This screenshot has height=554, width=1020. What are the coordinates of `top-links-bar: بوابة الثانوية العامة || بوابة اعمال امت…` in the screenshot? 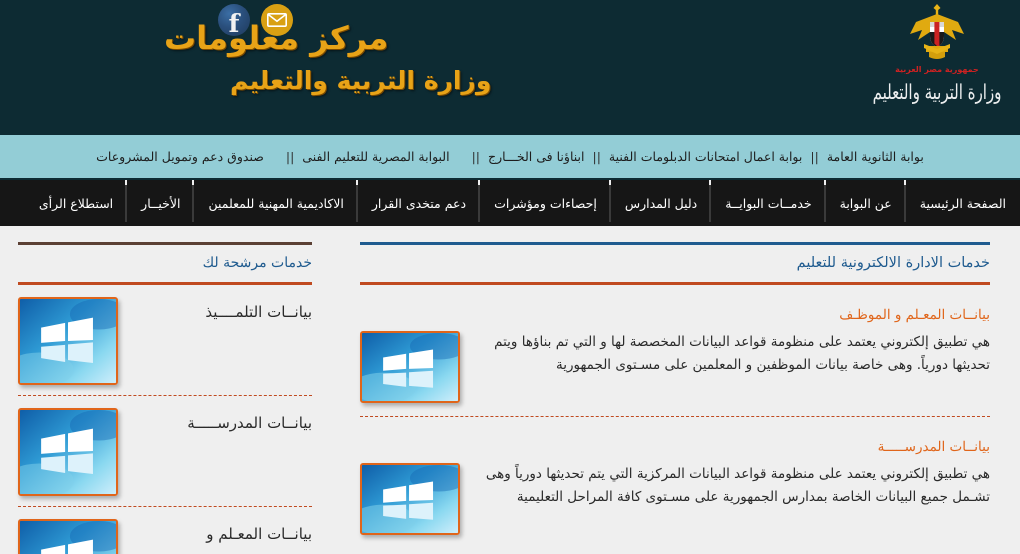 It's located at (510, 157).